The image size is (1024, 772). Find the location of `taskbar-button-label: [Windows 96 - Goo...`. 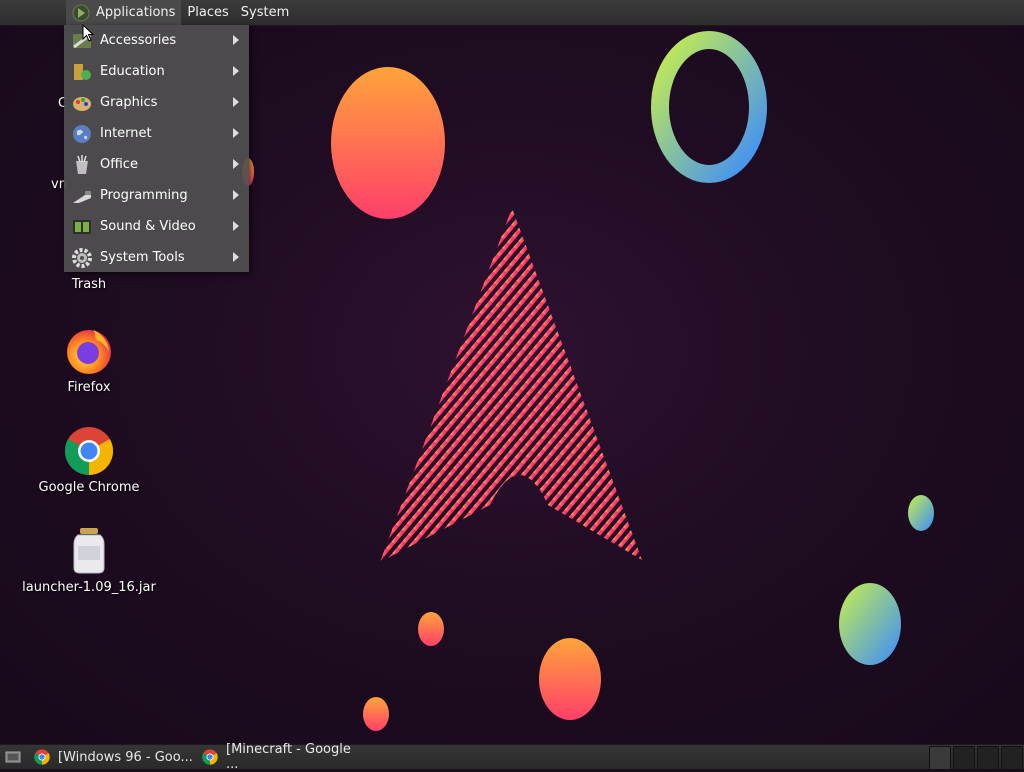

taskbar-button-label: [Windows 96 - Goo... is located at coordinates (125, 757).